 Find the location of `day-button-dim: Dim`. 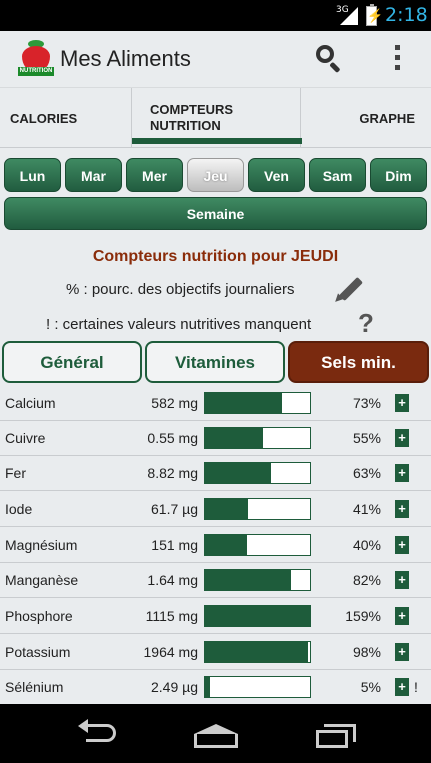

day-button-dim: Dim is located at coordinates (398, 175).